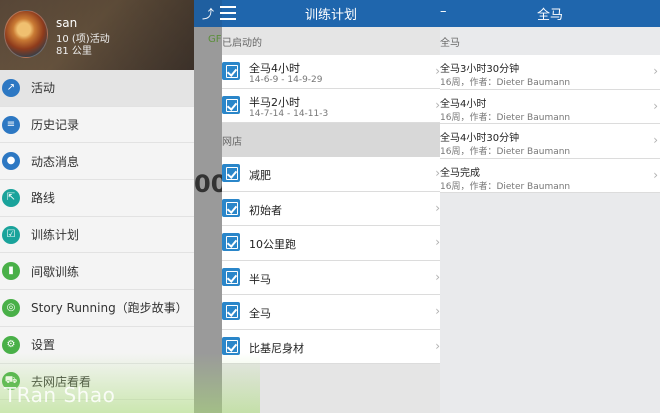  What do you see at coordinates (26, 34) in the screenshot?
I see `avatar` at bounding box center [26, 34].